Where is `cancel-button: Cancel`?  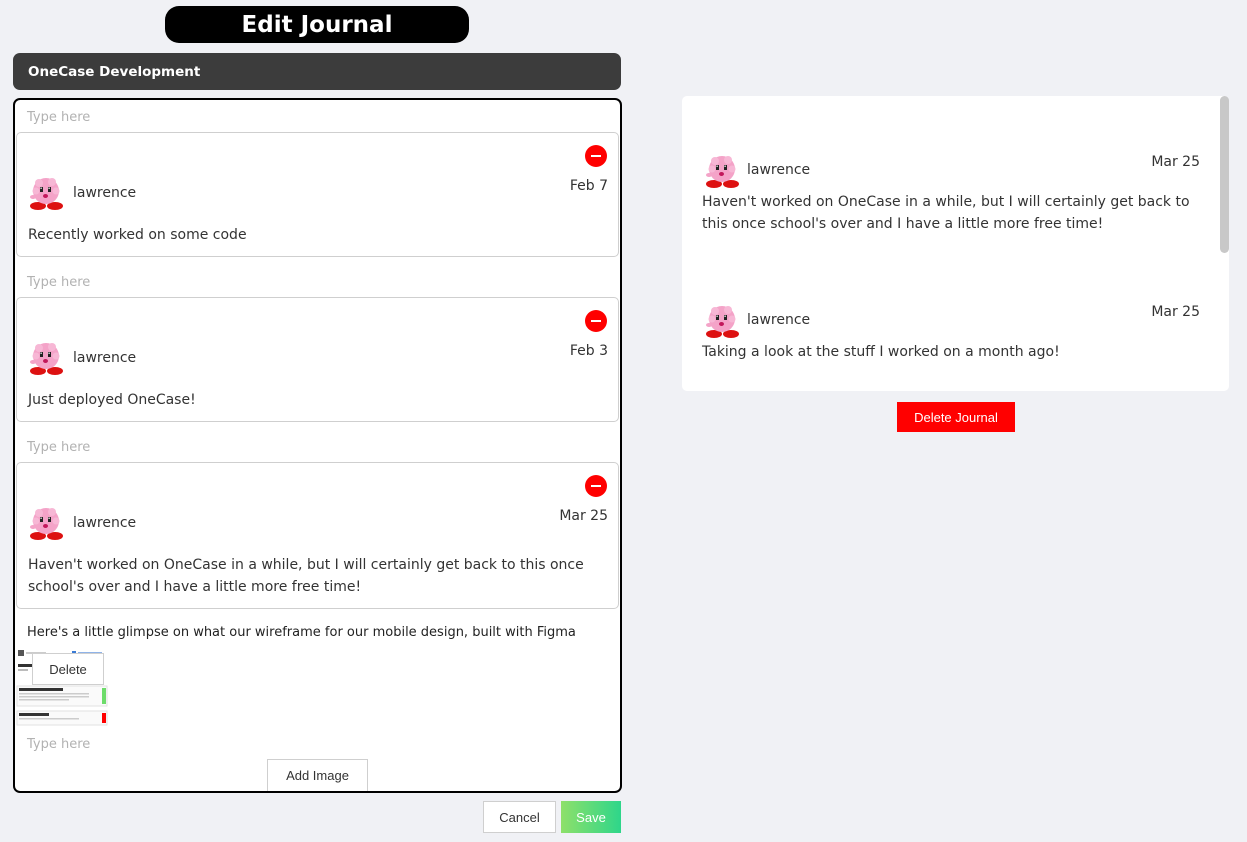
cancel-button: Cancel is located at coordinates (519, 817).